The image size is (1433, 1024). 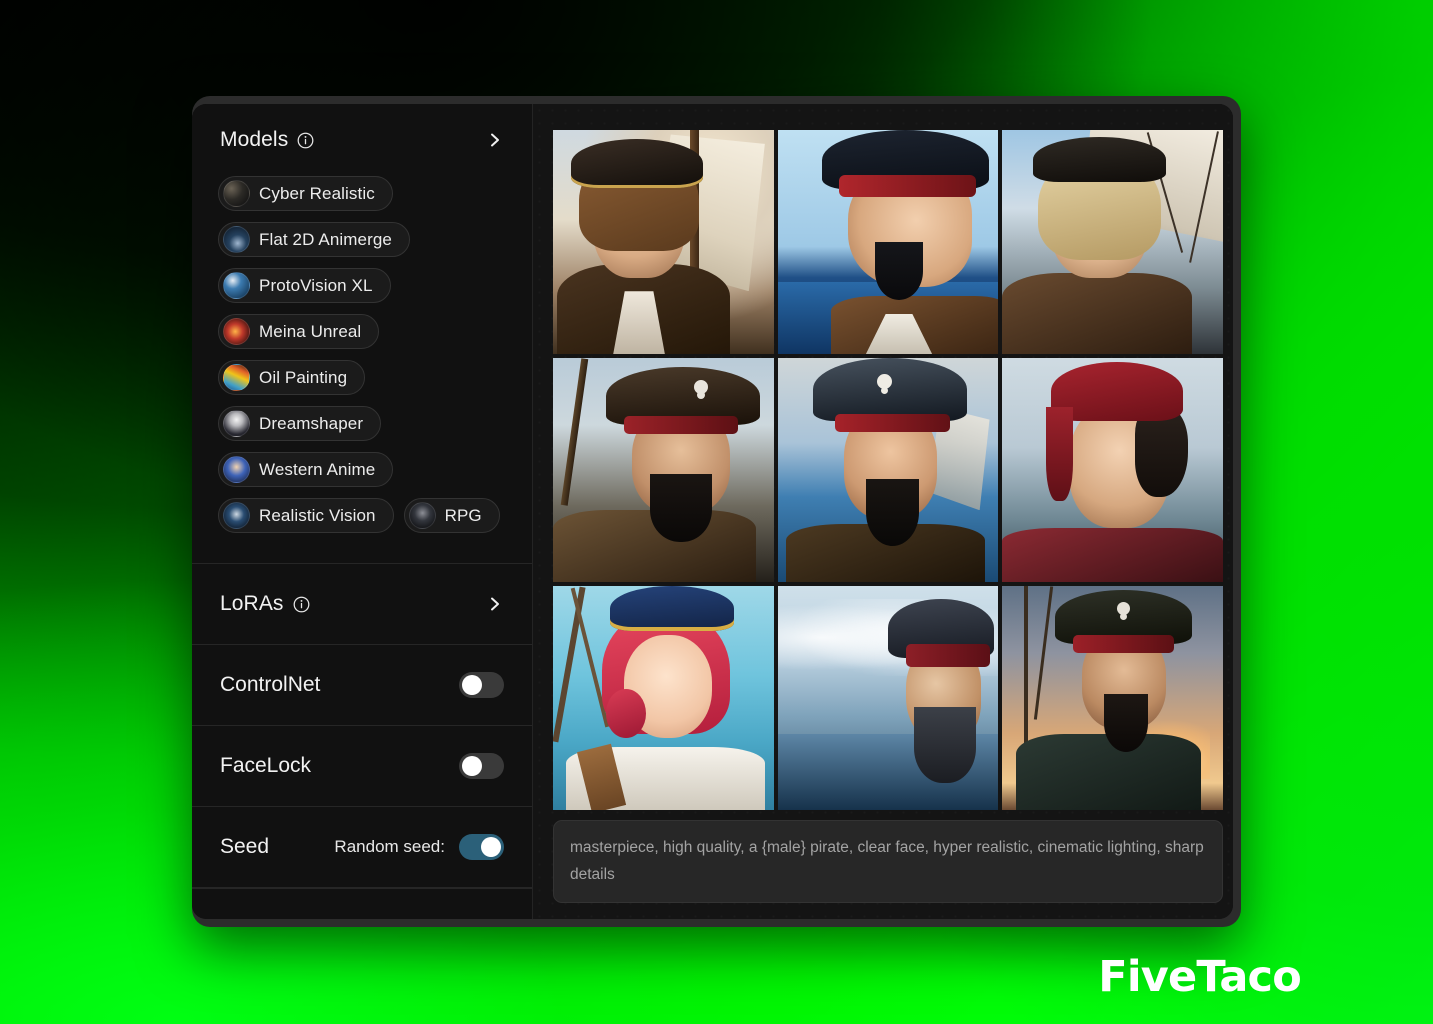 What do you see at coordinates (310, 331) in the screenshot?
I see `model-pill-label: Meina Unreal` at bounding box center [310, 331].